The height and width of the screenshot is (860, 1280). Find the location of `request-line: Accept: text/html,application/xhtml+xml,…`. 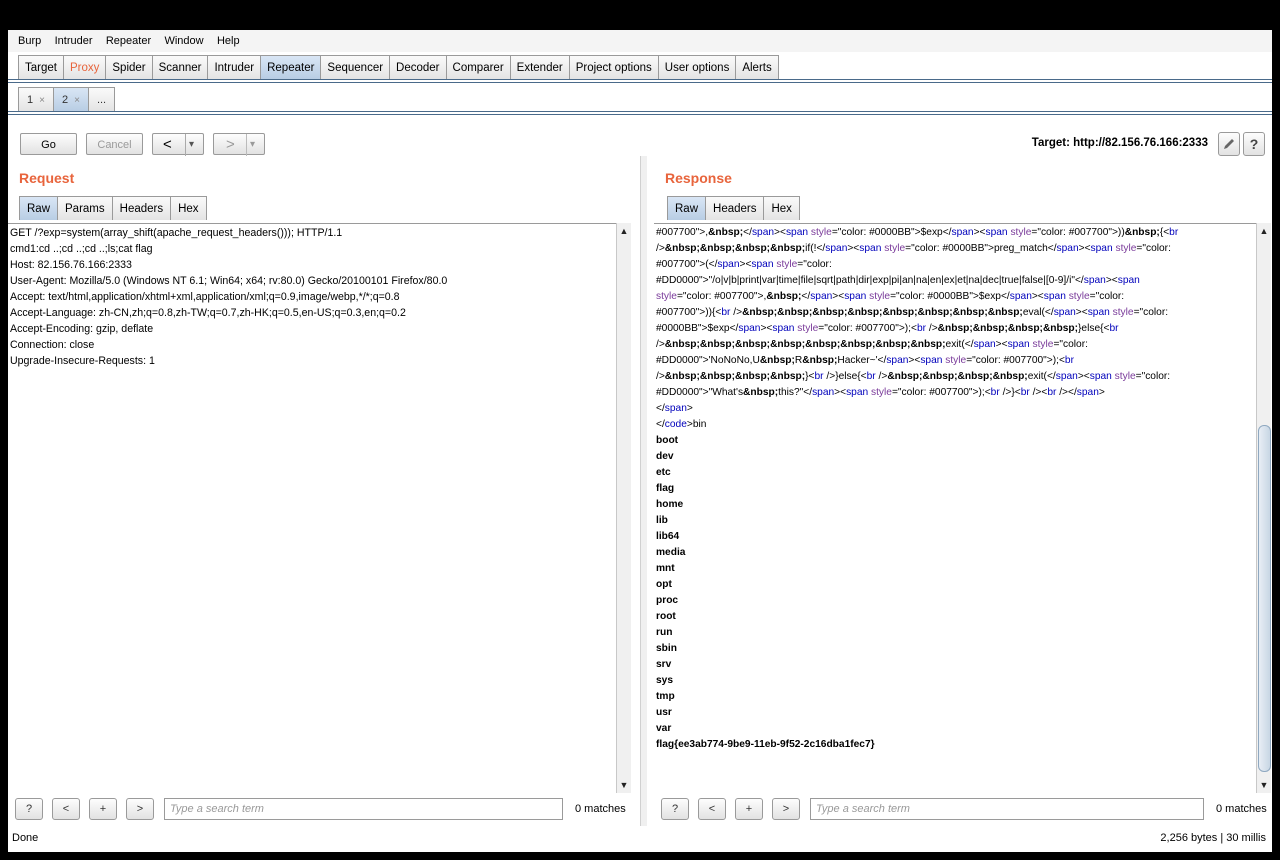

request-line: Accept: text/html,application/xhtml+xml,… is located at coordinates (205, 297).